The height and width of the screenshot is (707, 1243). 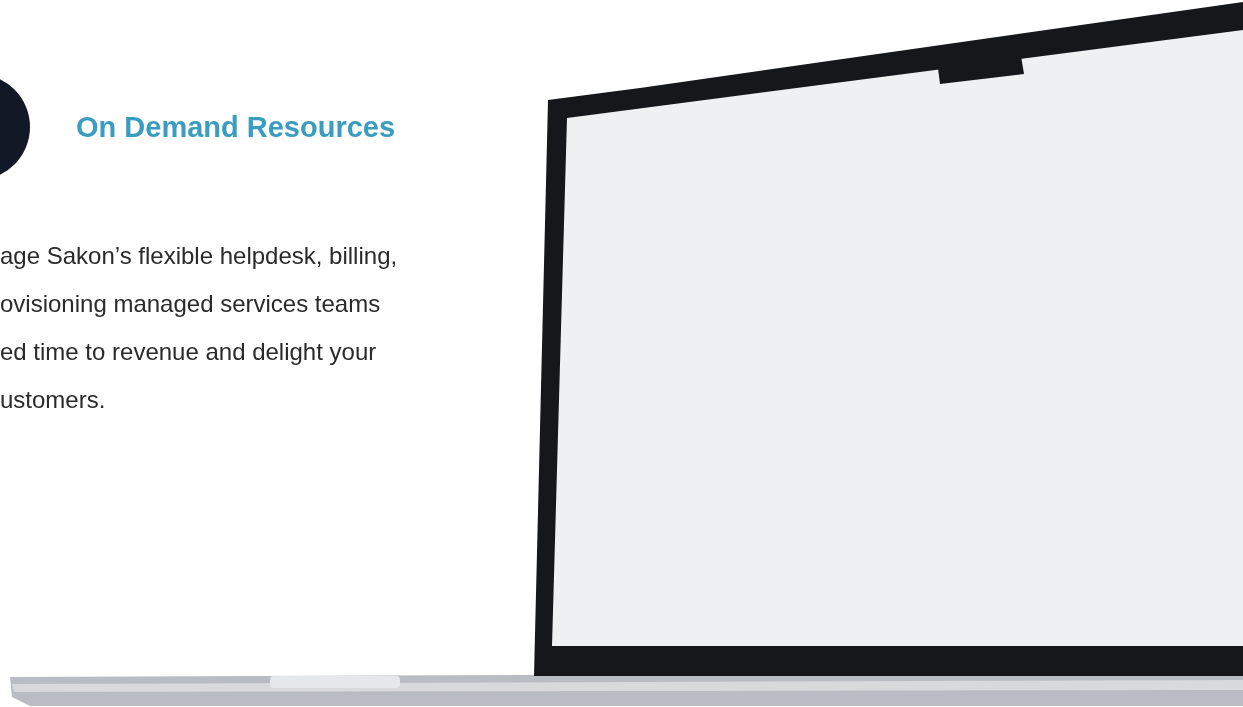 What do you see at coordinates (236, 127) in the screenshot?
I see `section-heading: On Demand Resources` at bounding box center [236, 127].